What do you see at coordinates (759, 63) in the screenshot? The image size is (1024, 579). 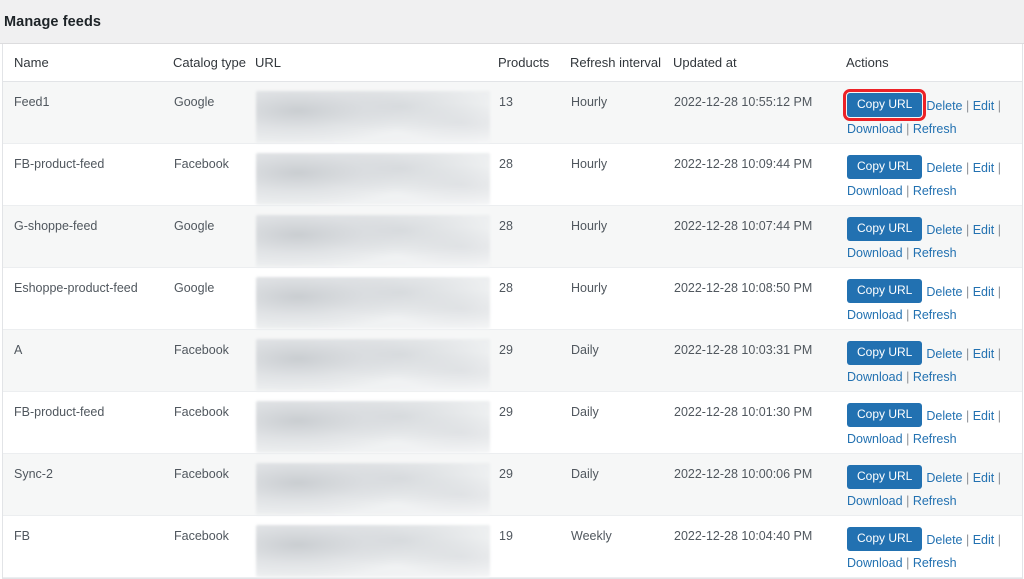 I see `column-header-updated-at: Updated at` at bounding box center [759, 63].